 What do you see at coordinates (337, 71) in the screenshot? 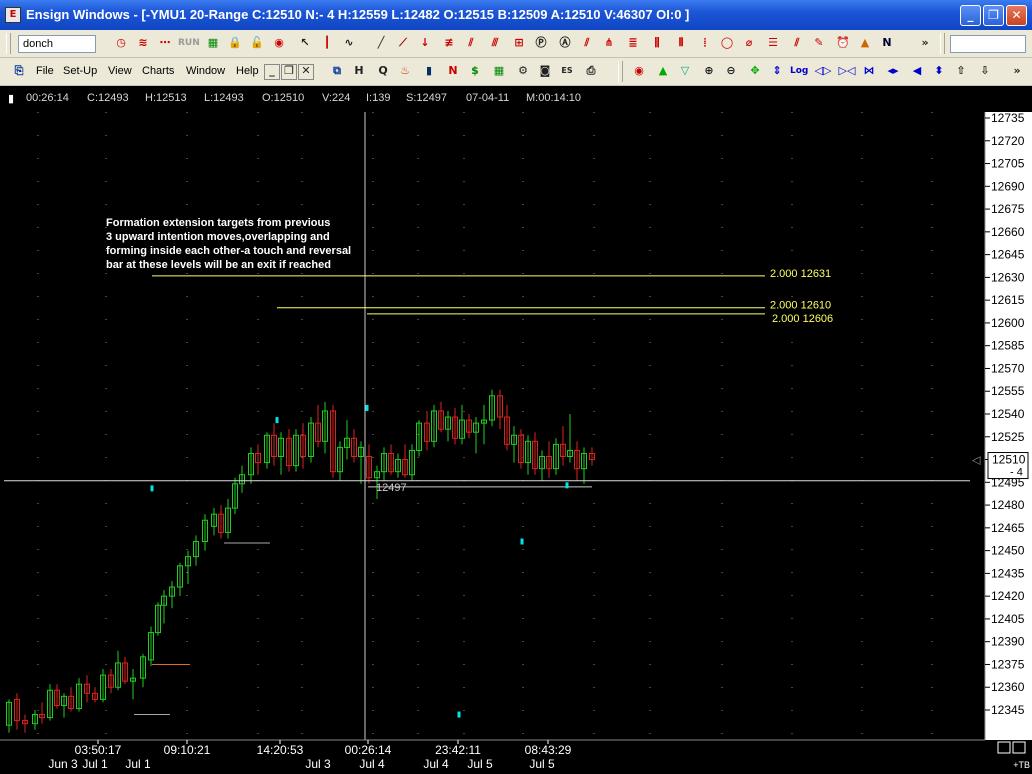
I see `layout-icon: ⧉` at bounding box center [337, 71].